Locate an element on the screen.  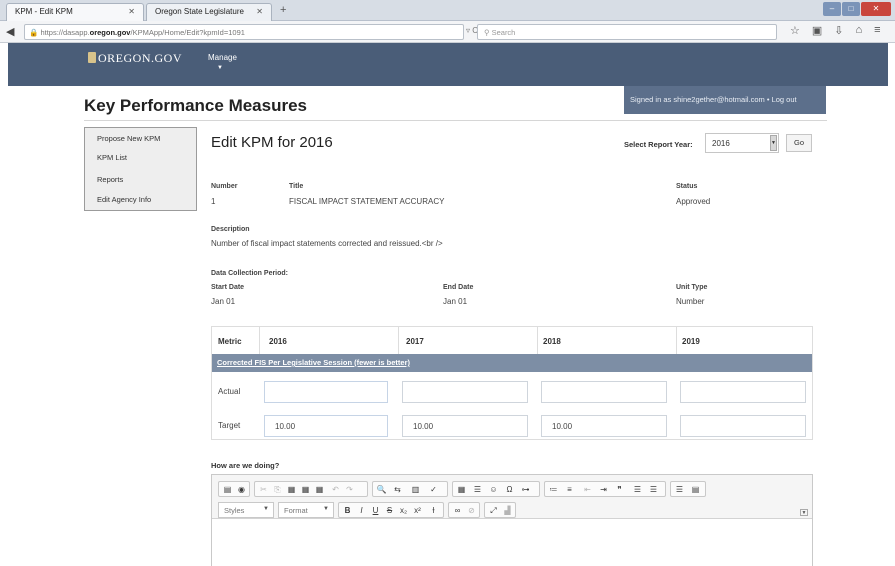
actual-2016-input is located at coordinates (326, 392).